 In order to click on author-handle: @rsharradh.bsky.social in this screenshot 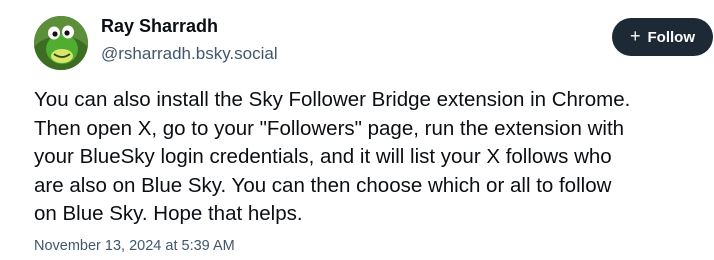, I will do `click(189, 54)`.